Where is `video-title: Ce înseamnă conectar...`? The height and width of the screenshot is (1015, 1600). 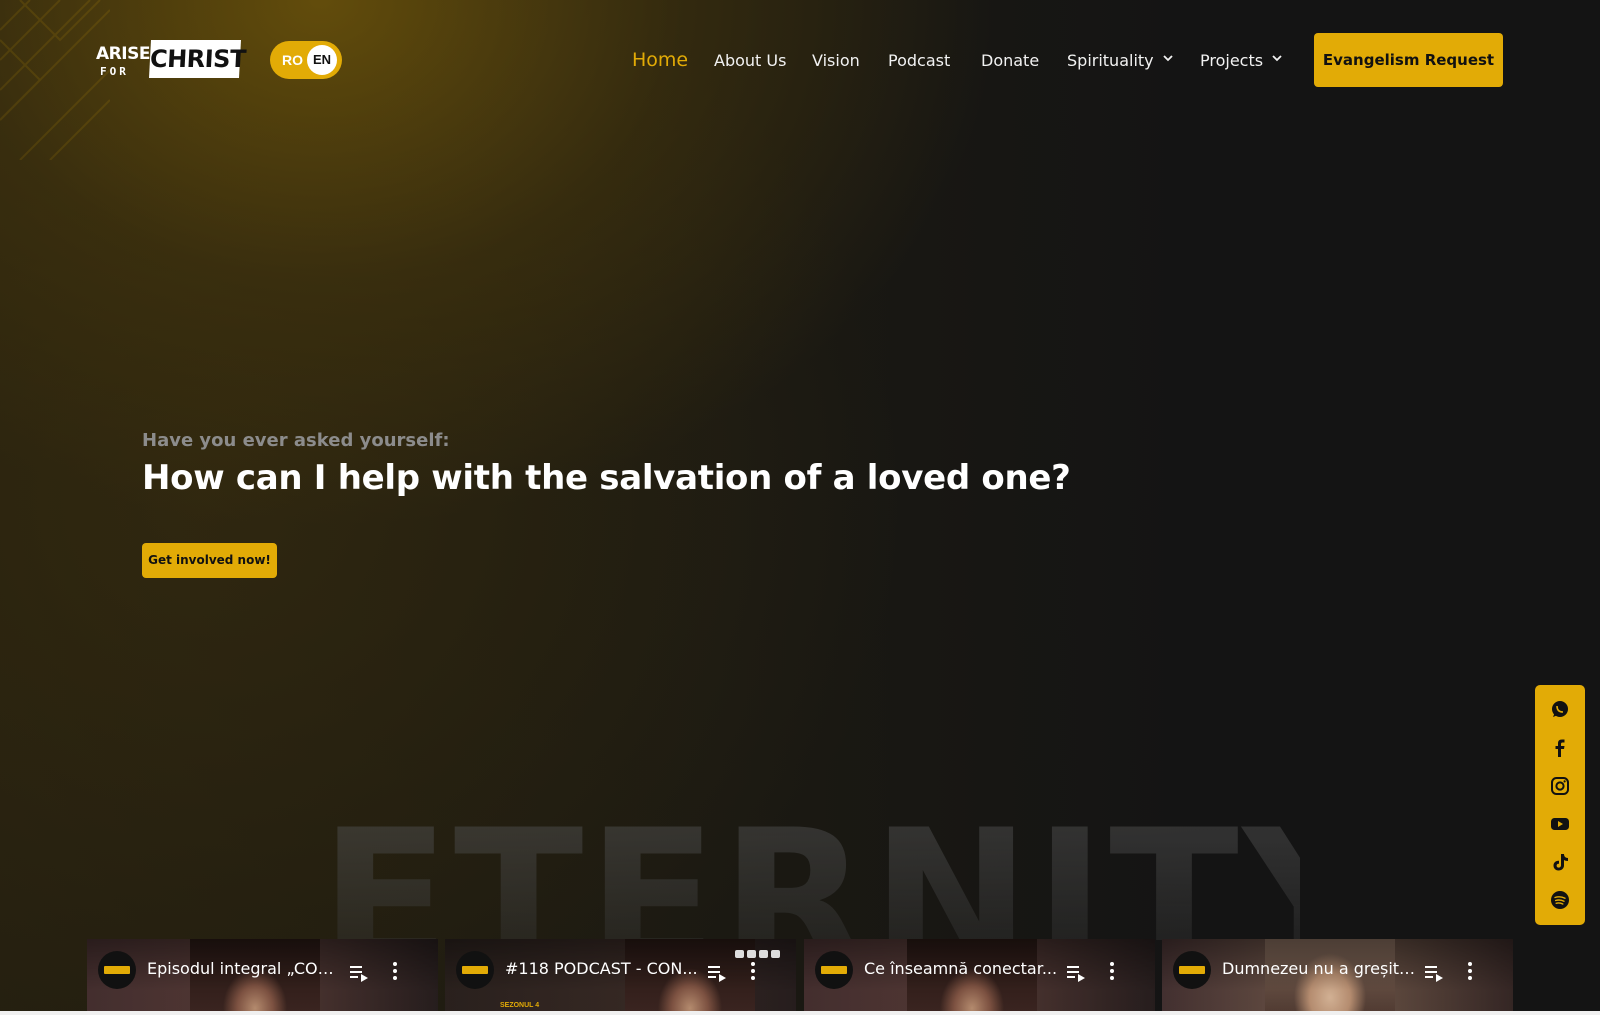
video-title: Ce înseamnă conectar... is located at coordinates (961, 968).